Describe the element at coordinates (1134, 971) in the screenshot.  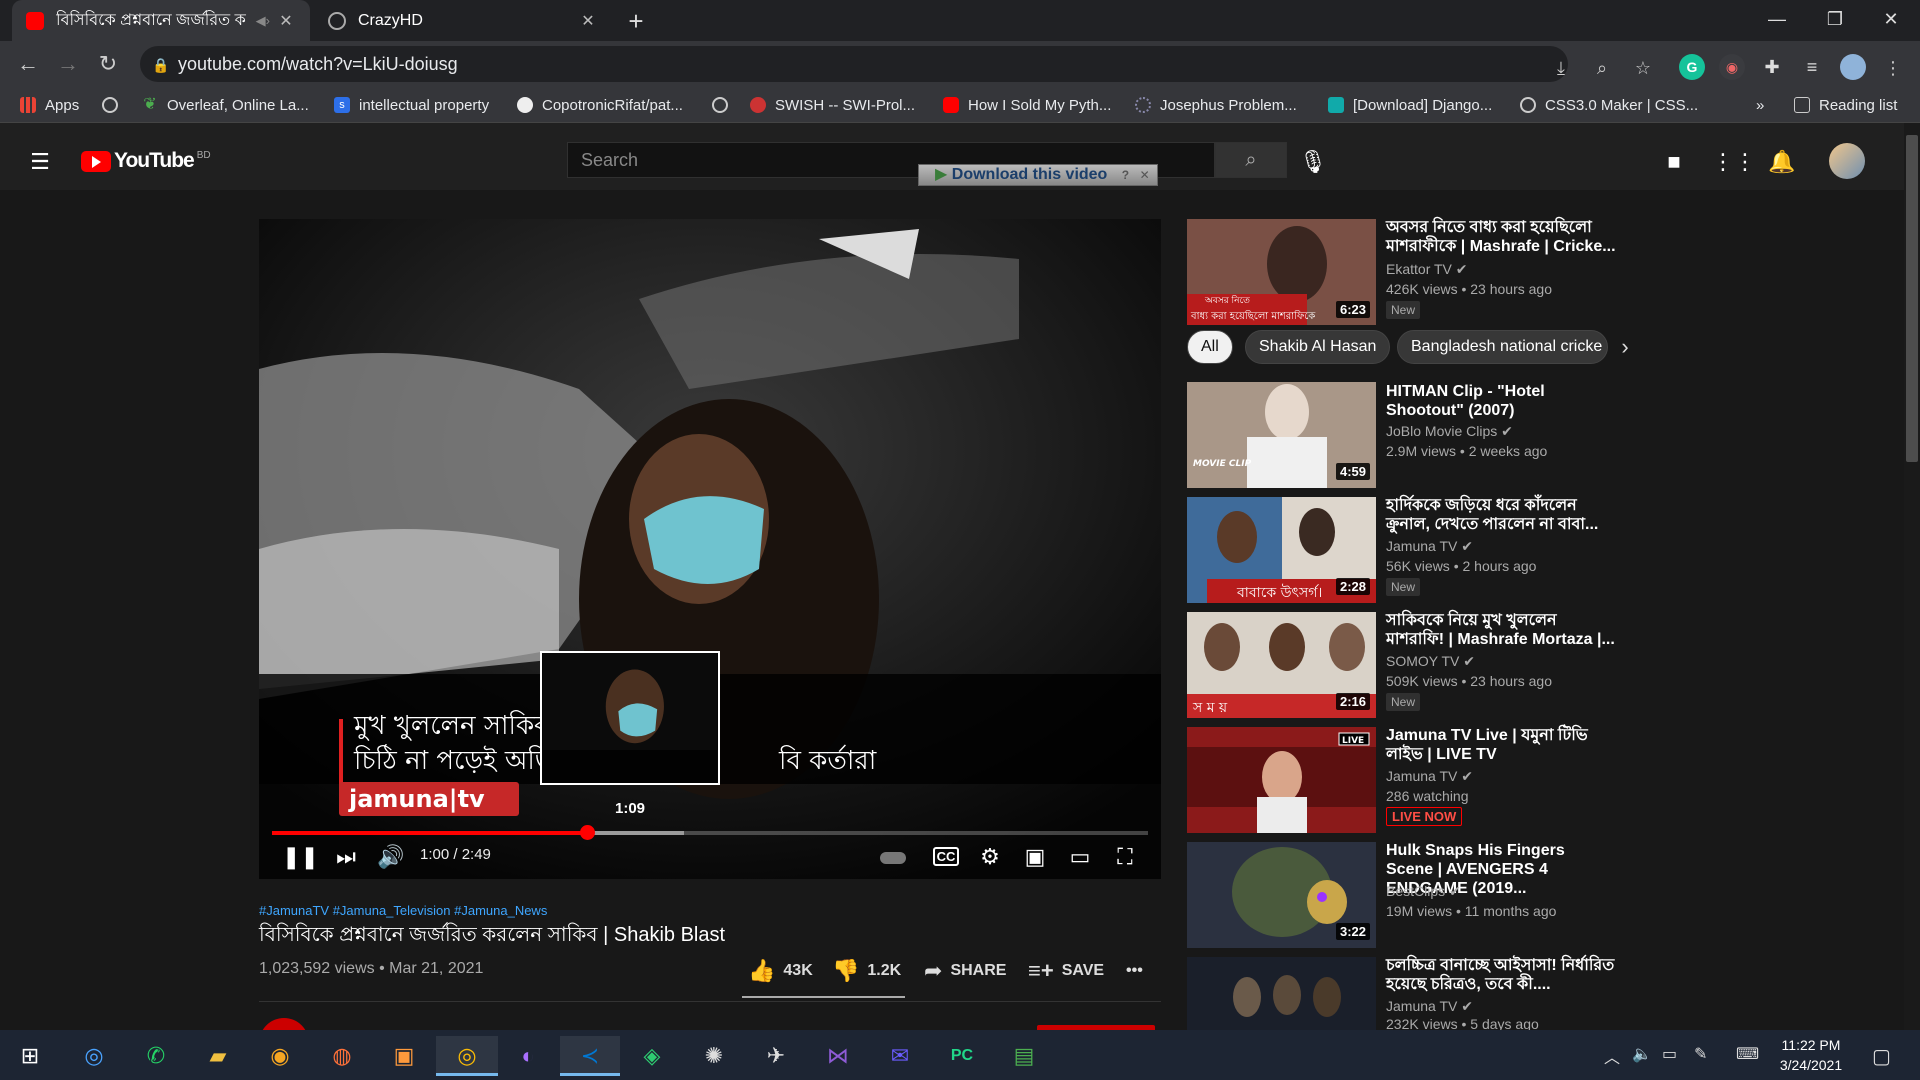
I see `more-actions-button: •••` at that location.